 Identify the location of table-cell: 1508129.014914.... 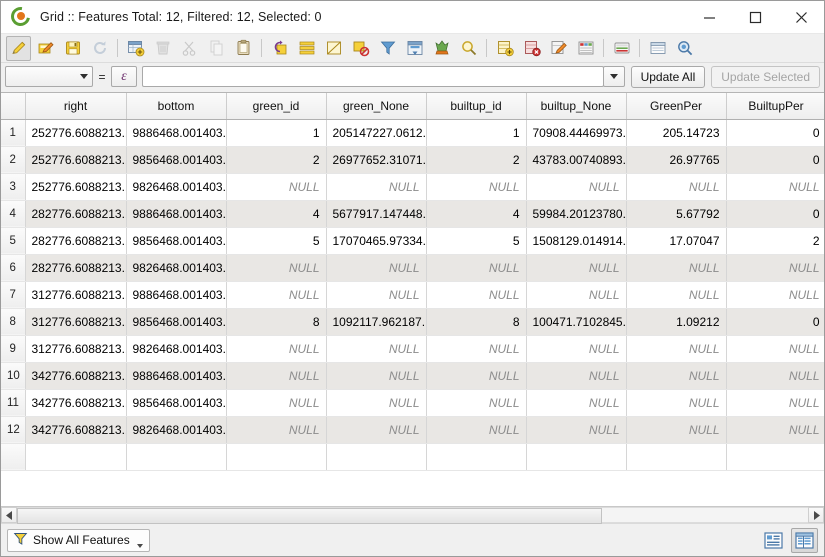
(576, 241).